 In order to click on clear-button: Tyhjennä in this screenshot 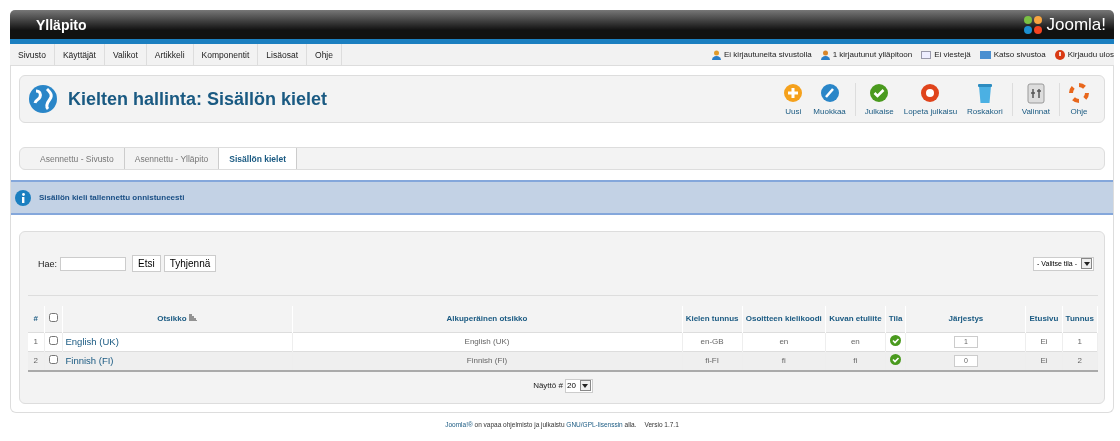, I will do `click(190, 263)`.